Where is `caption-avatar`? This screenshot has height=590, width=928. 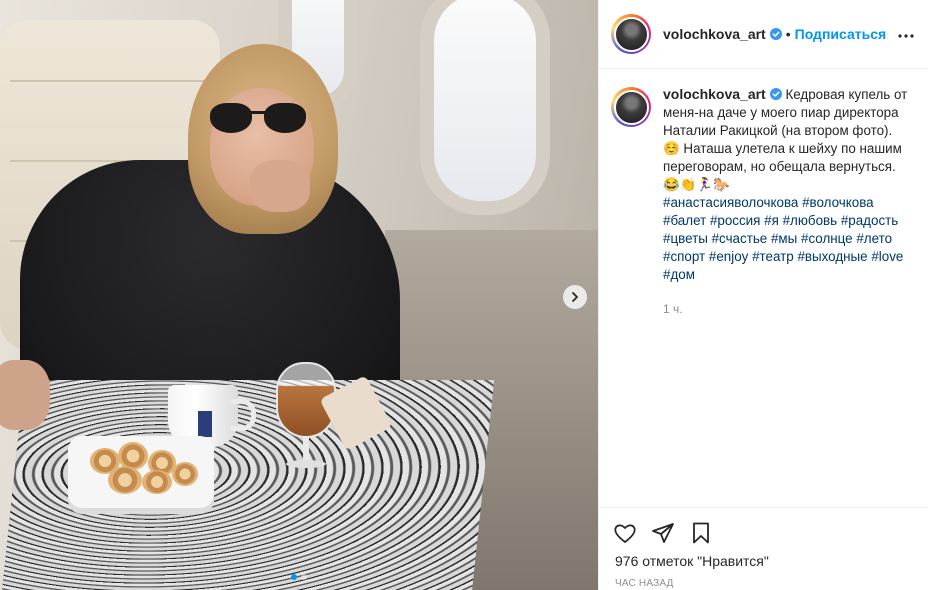
caption-avatar is located at coordinates (631, 107).